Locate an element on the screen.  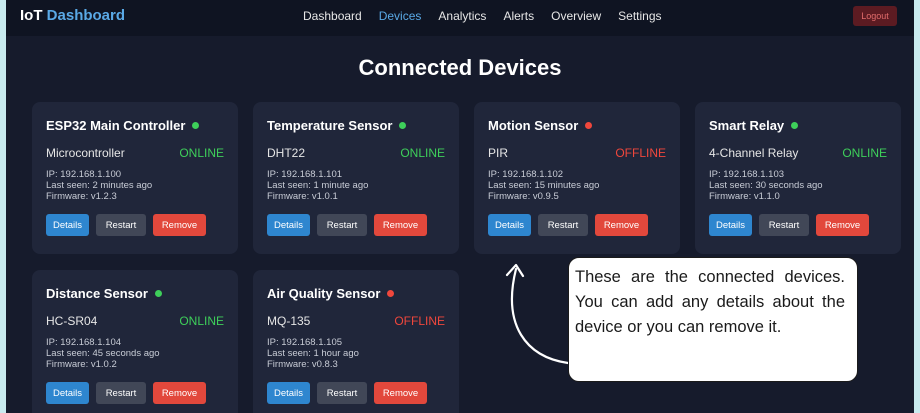
device-ip: IP: 192.168.1.101 is located at coordinates (305, 174).